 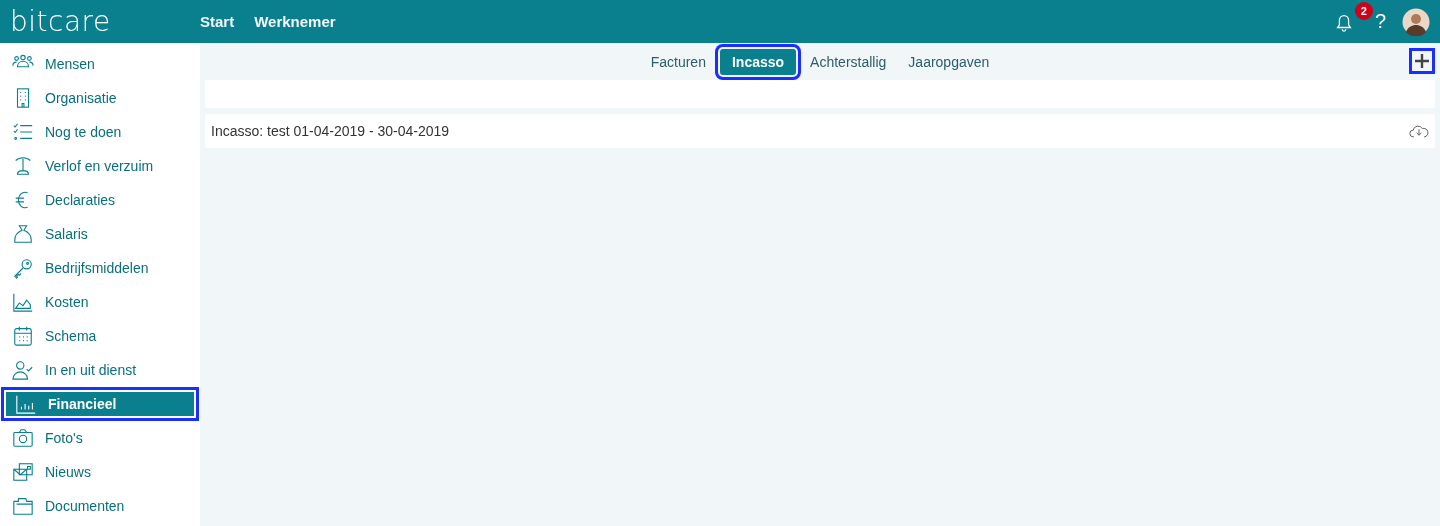 I want to click on tab: Facturen, so click(x=678, y=61).